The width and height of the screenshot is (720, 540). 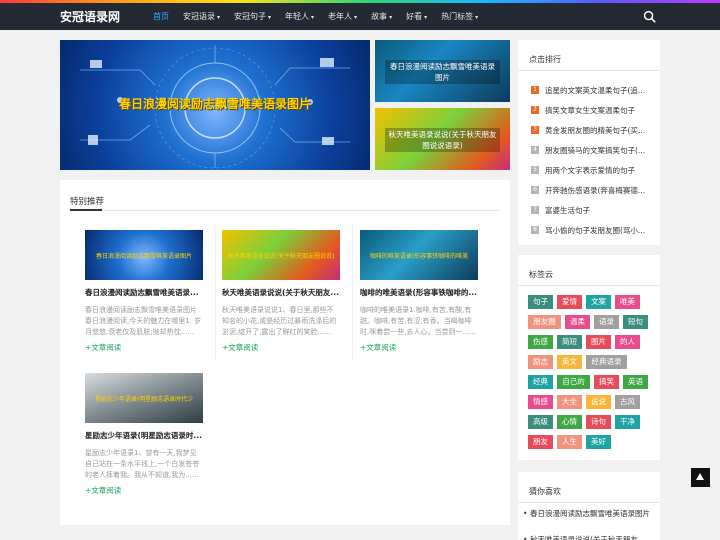 What do you see at coordinates (416, 16) in the screenshot?
I see `nav-item: 好看 ▾` at bounding box center [416, 16].